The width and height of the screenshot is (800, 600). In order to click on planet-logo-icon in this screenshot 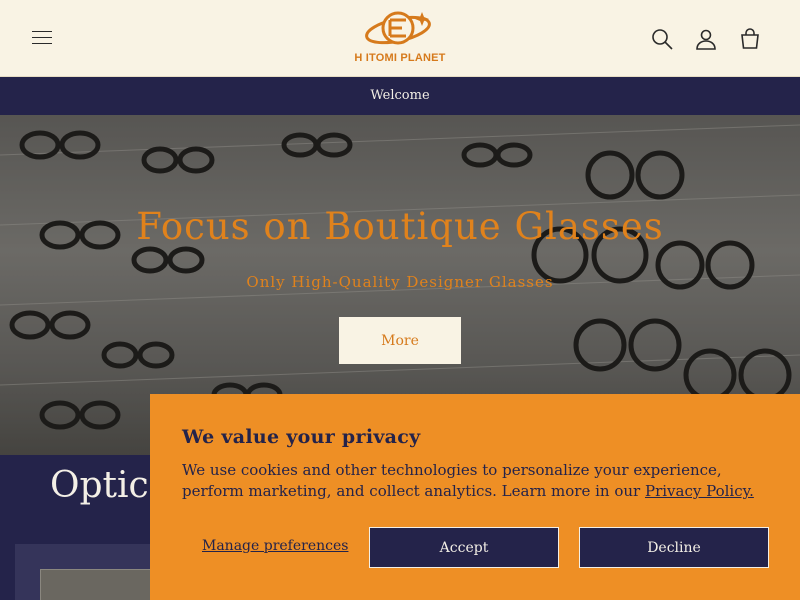, I will do `click(398, 28)`.